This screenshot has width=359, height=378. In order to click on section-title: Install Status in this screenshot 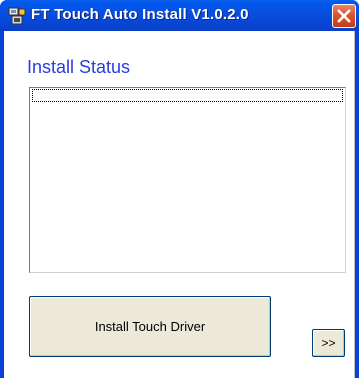, I will do `click(79, 67)`.